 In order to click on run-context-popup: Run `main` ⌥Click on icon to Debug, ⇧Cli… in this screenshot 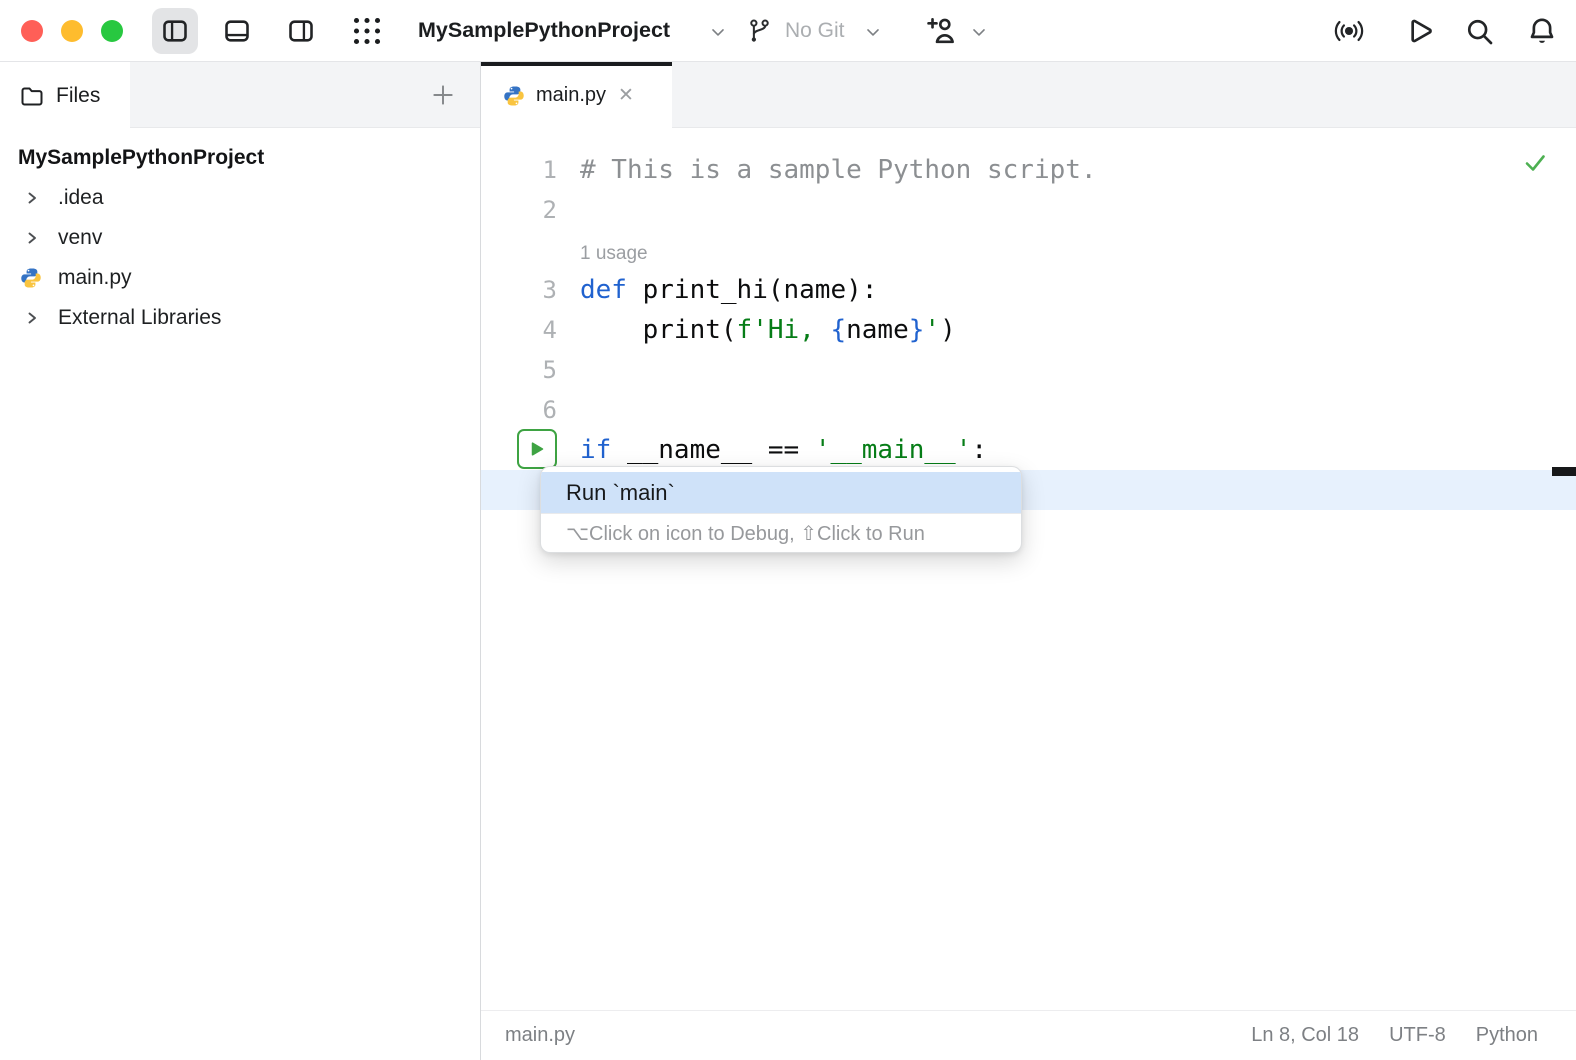, I will do `click(781, 509)`.